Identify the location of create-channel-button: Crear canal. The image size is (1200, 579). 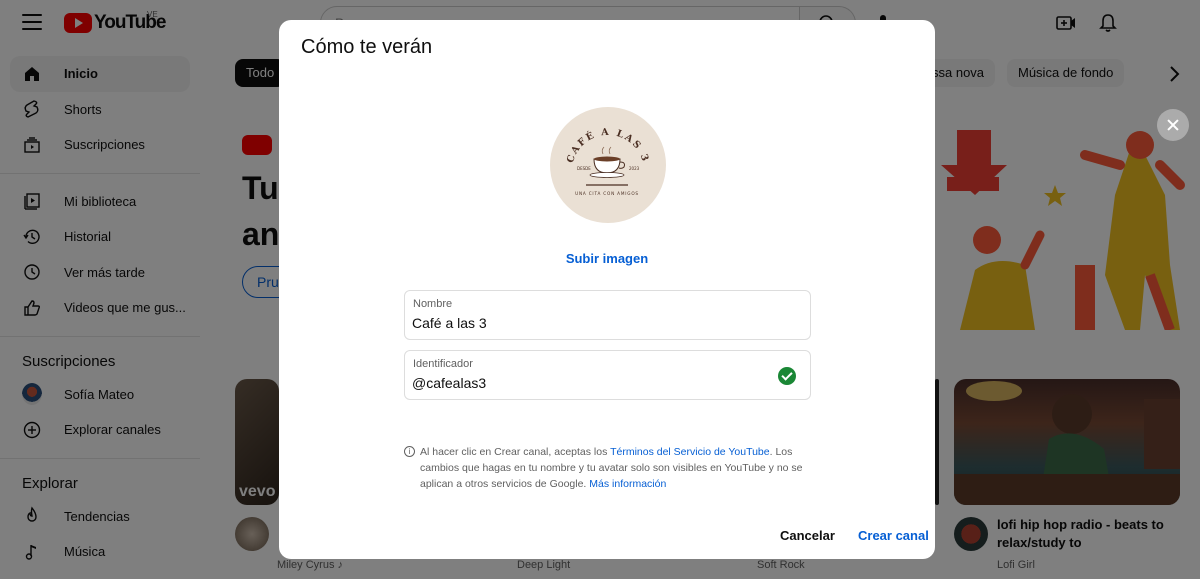
(893, 535).